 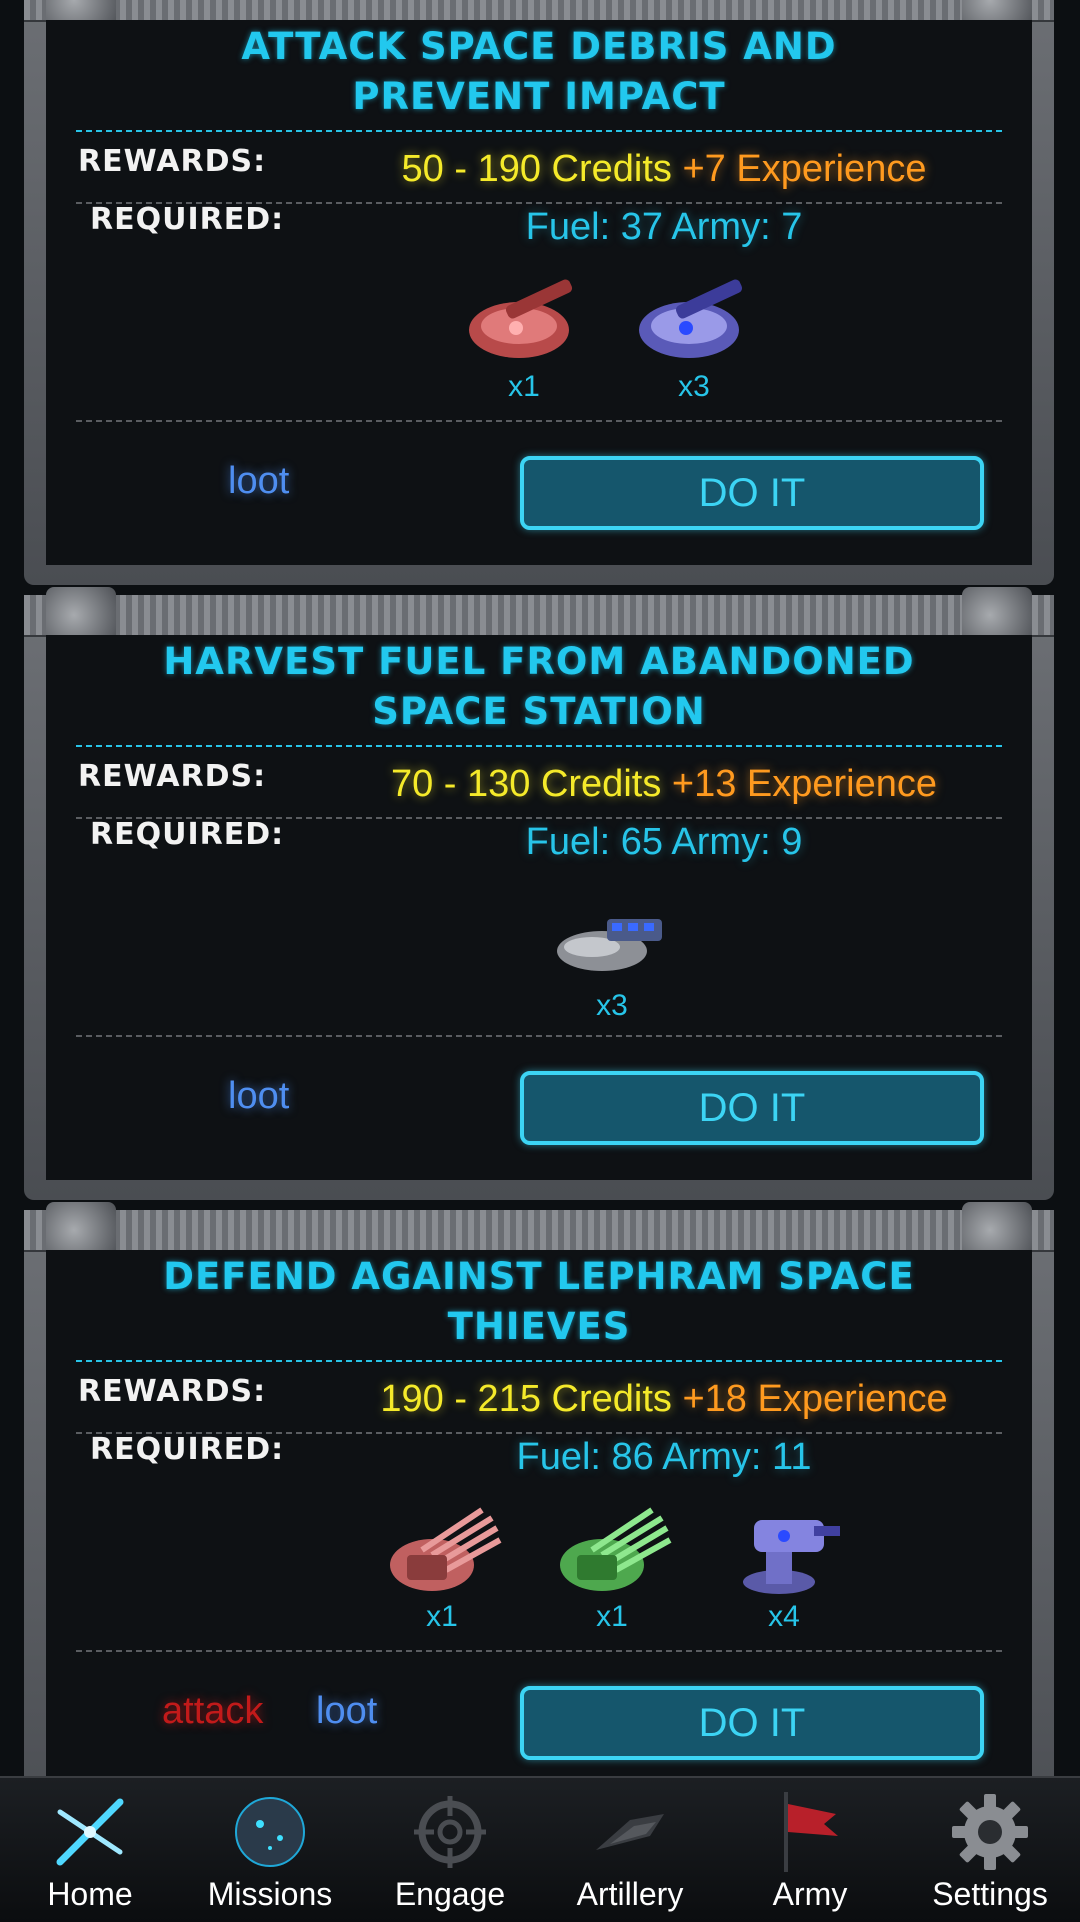 I want to click on home-x-icon, so click(x=90, y=1832).